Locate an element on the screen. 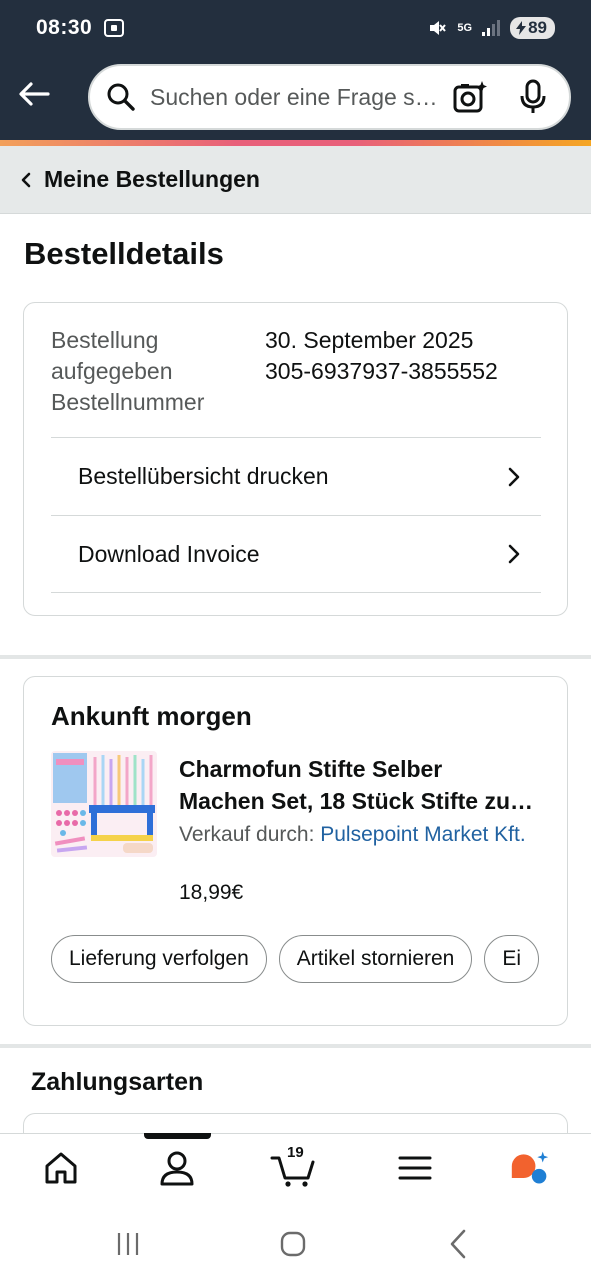 The image size is (591, 1280). search-bar is located at coordinates (329, 97).